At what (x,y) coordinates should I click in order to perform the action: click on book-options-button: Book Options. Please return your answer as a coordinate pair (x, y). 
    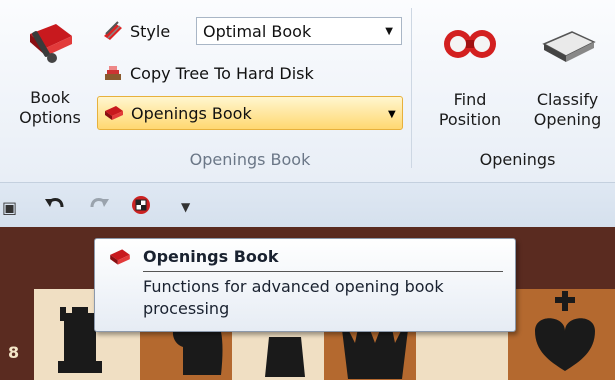
    Looking at the image, I should click on (50, 71).